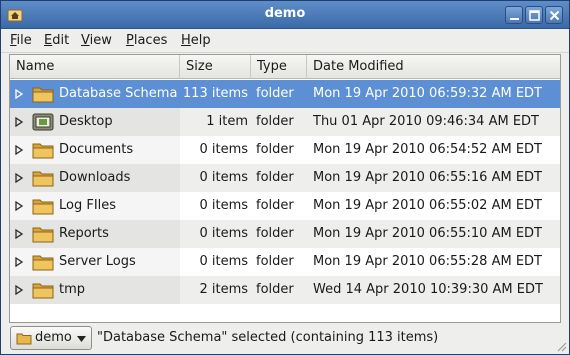 The height and width of the screenshot is (355, 570). Describe the element at coordinates (426, 121) in the screenshot. I see `file-date-modified: Thu 01 Apr 2010 09:46:34 AM EDT` at that location.